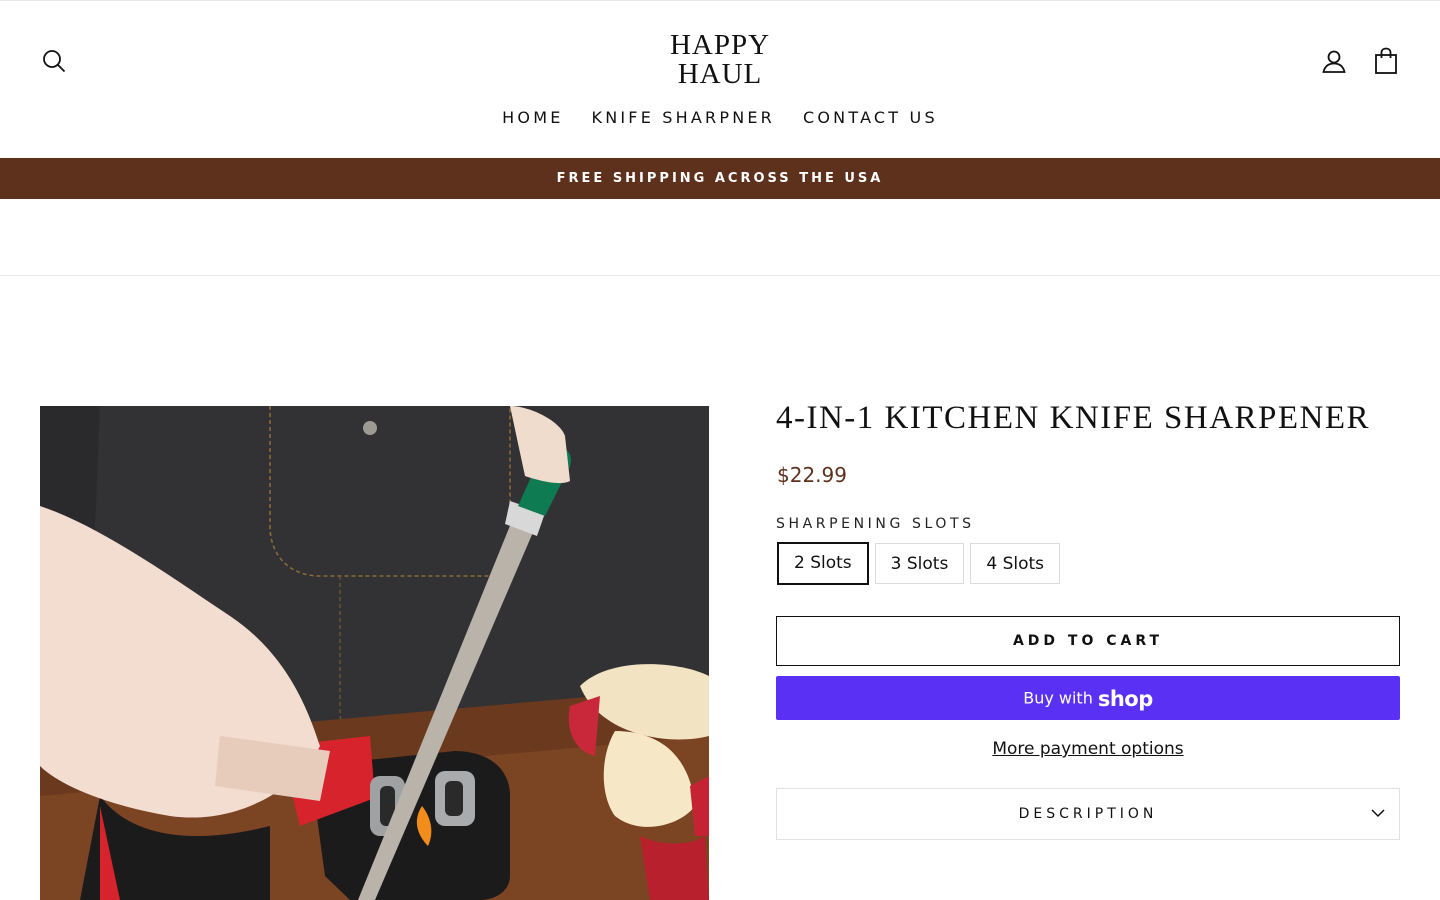  I want to click on top-border, so click(720, 0).